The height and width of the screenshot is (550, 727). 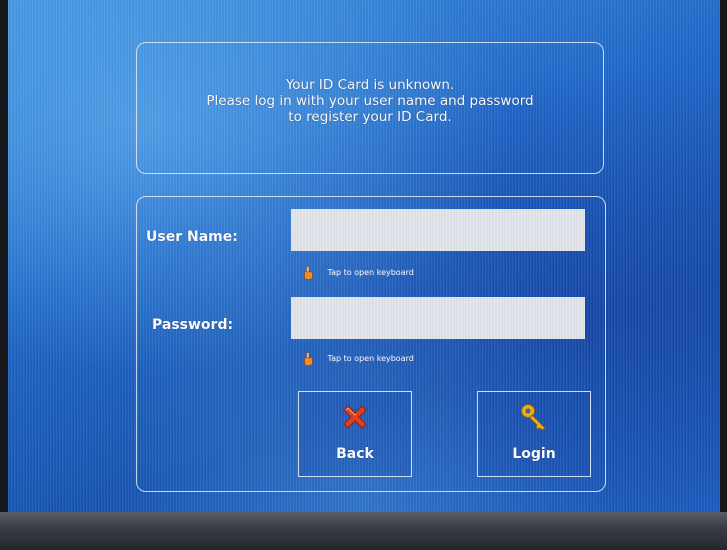 I want to click on message-line-1: Your ID Card is unknown., so click(x=370, y=85).